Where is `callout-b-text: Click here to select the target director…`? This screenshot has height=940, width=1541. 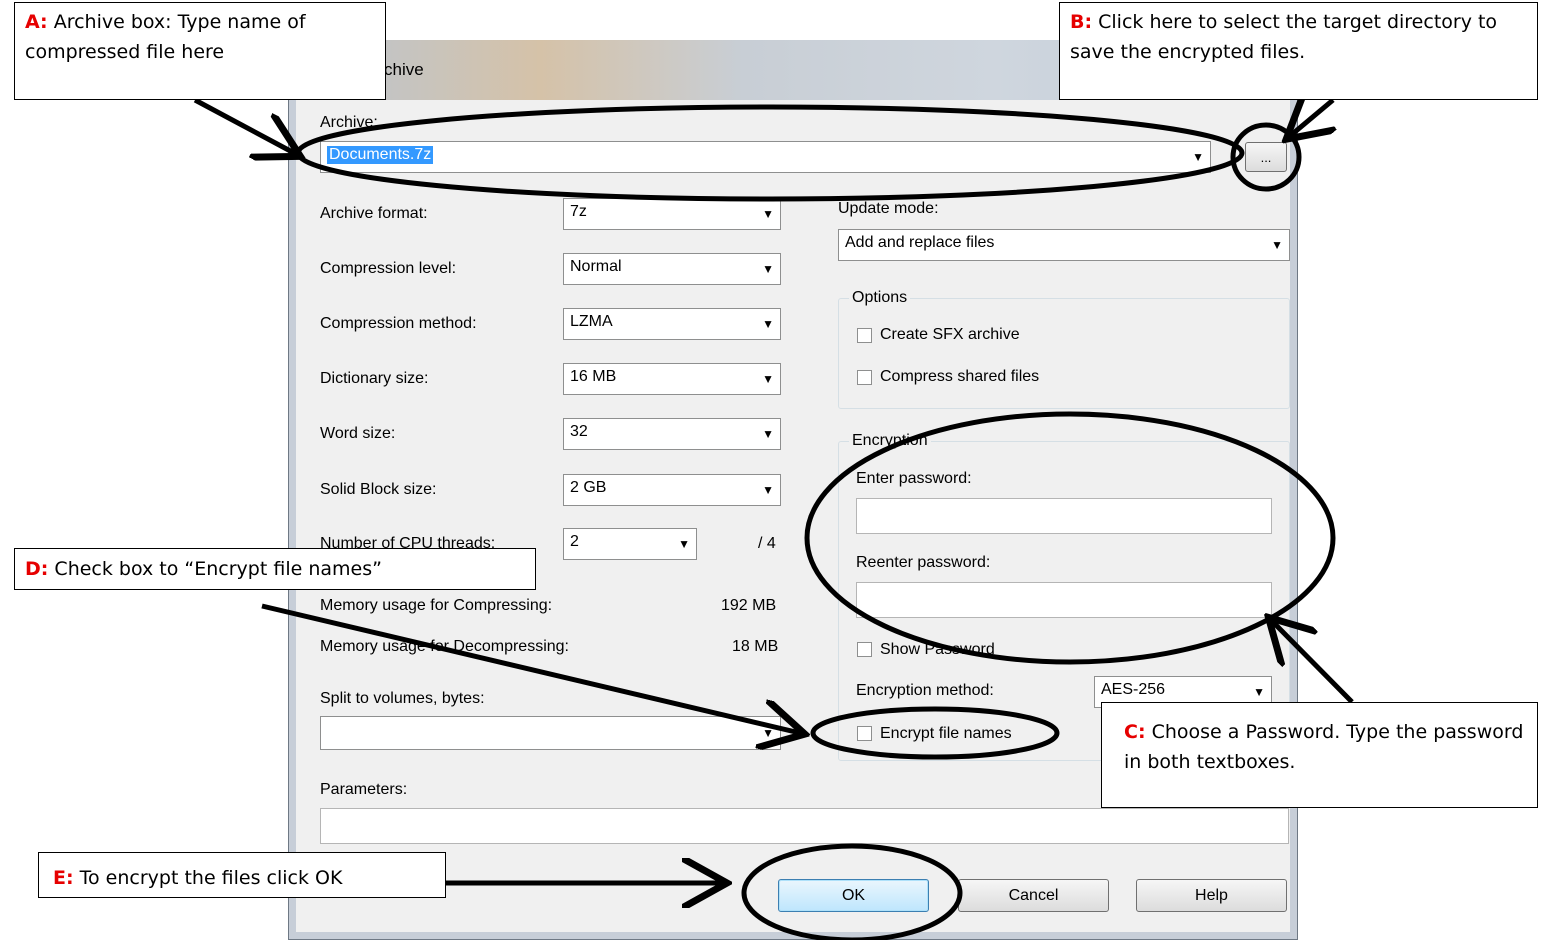
callout-b-text: Click here to select the target director… is located at coordinates (1284, 37).